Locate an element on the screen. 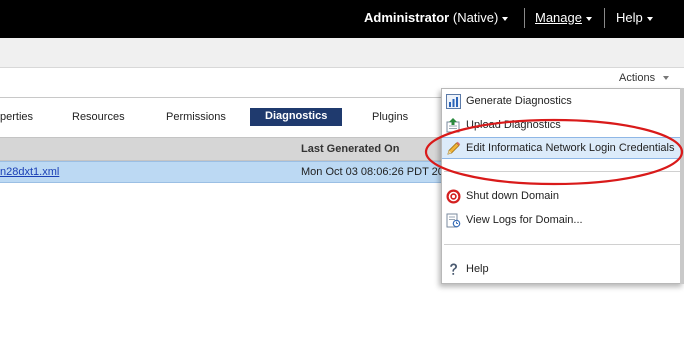 This screenshot has width=684, height=362. manage-menu: Manage is located at coordinates (563, 17).